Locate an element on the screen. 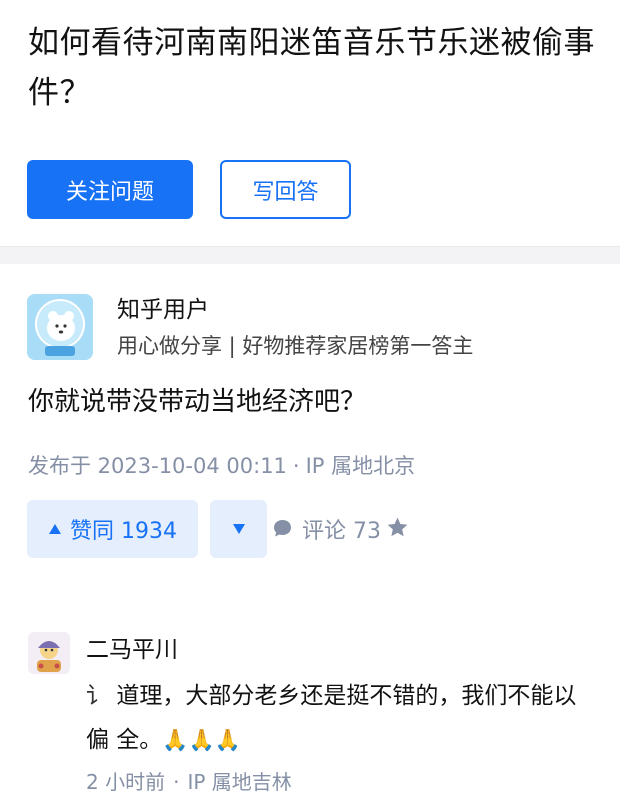 The image size is (620, 800). triangle-down-icon is located at coordinates (238, 529).